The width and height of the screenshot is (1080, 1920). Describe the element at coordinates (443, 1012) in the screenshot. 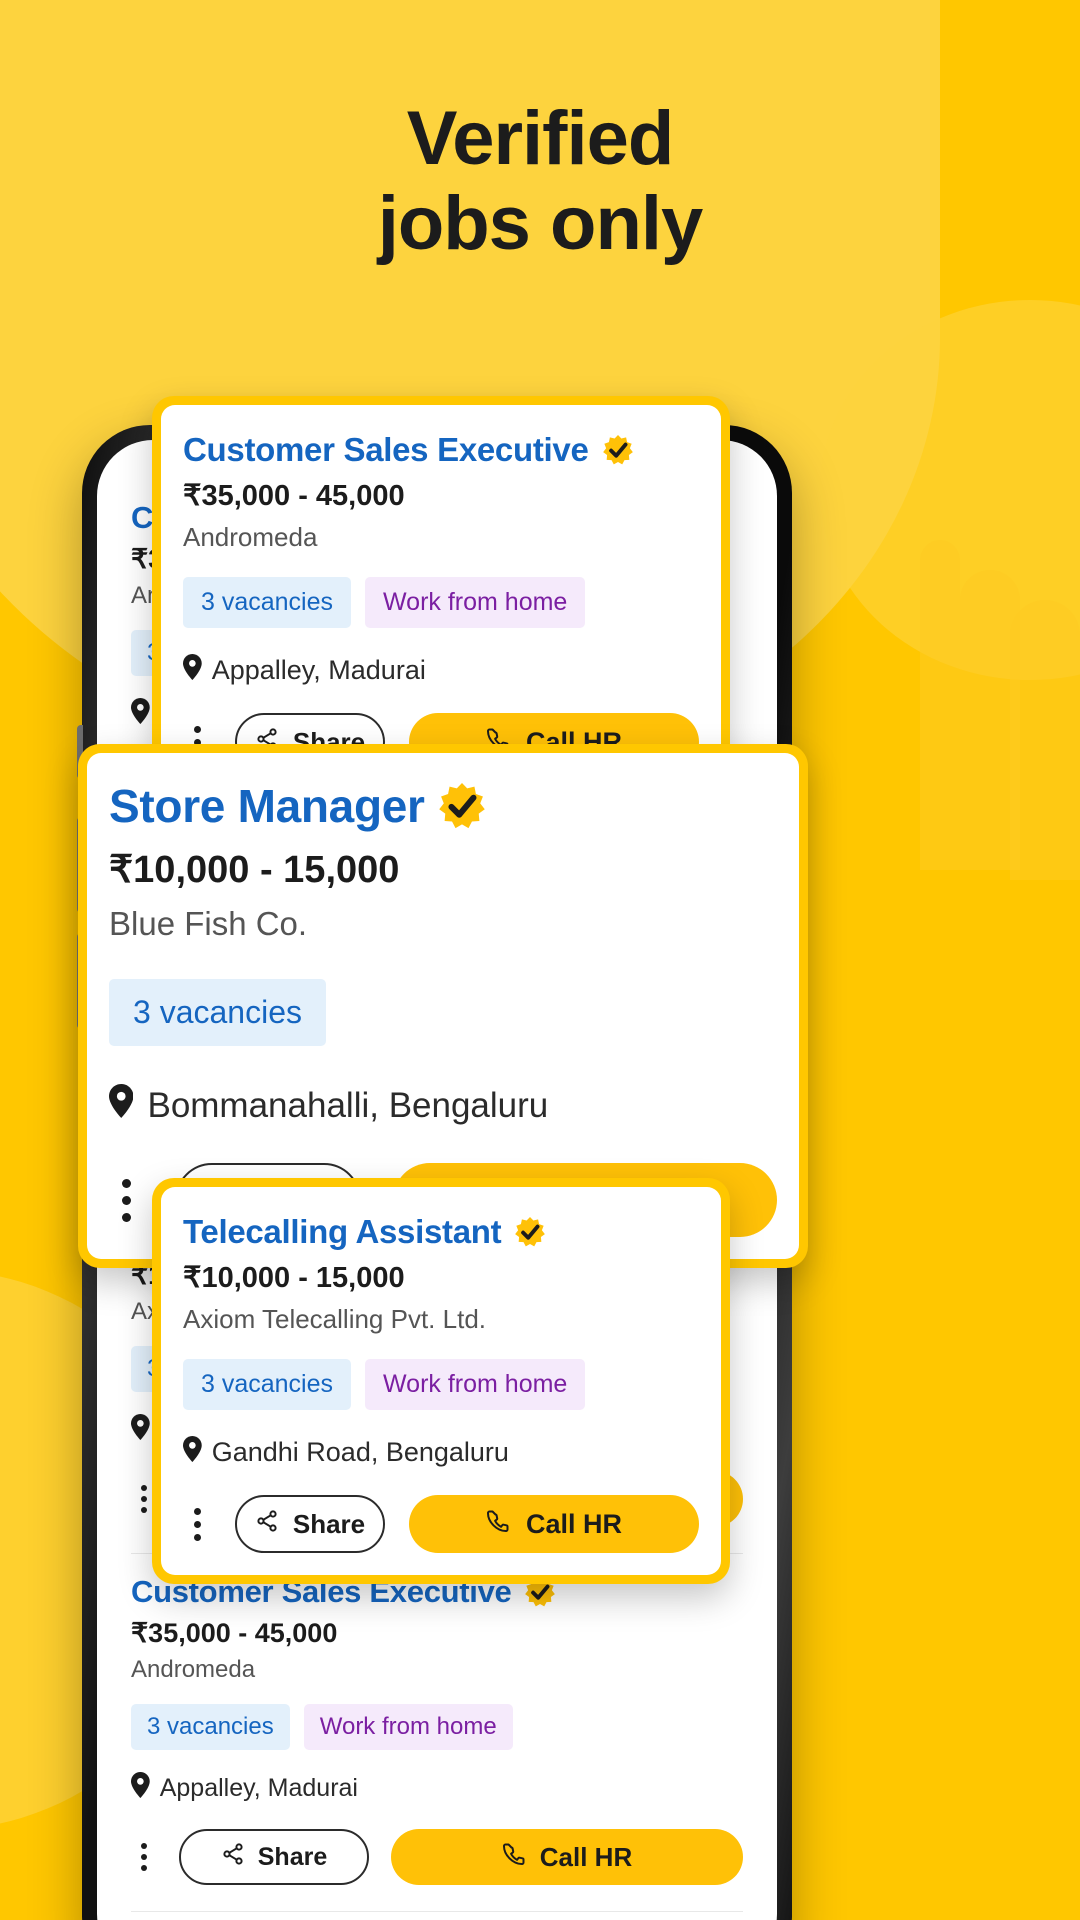

I see `job-tags: 3 vacancies` at that location.